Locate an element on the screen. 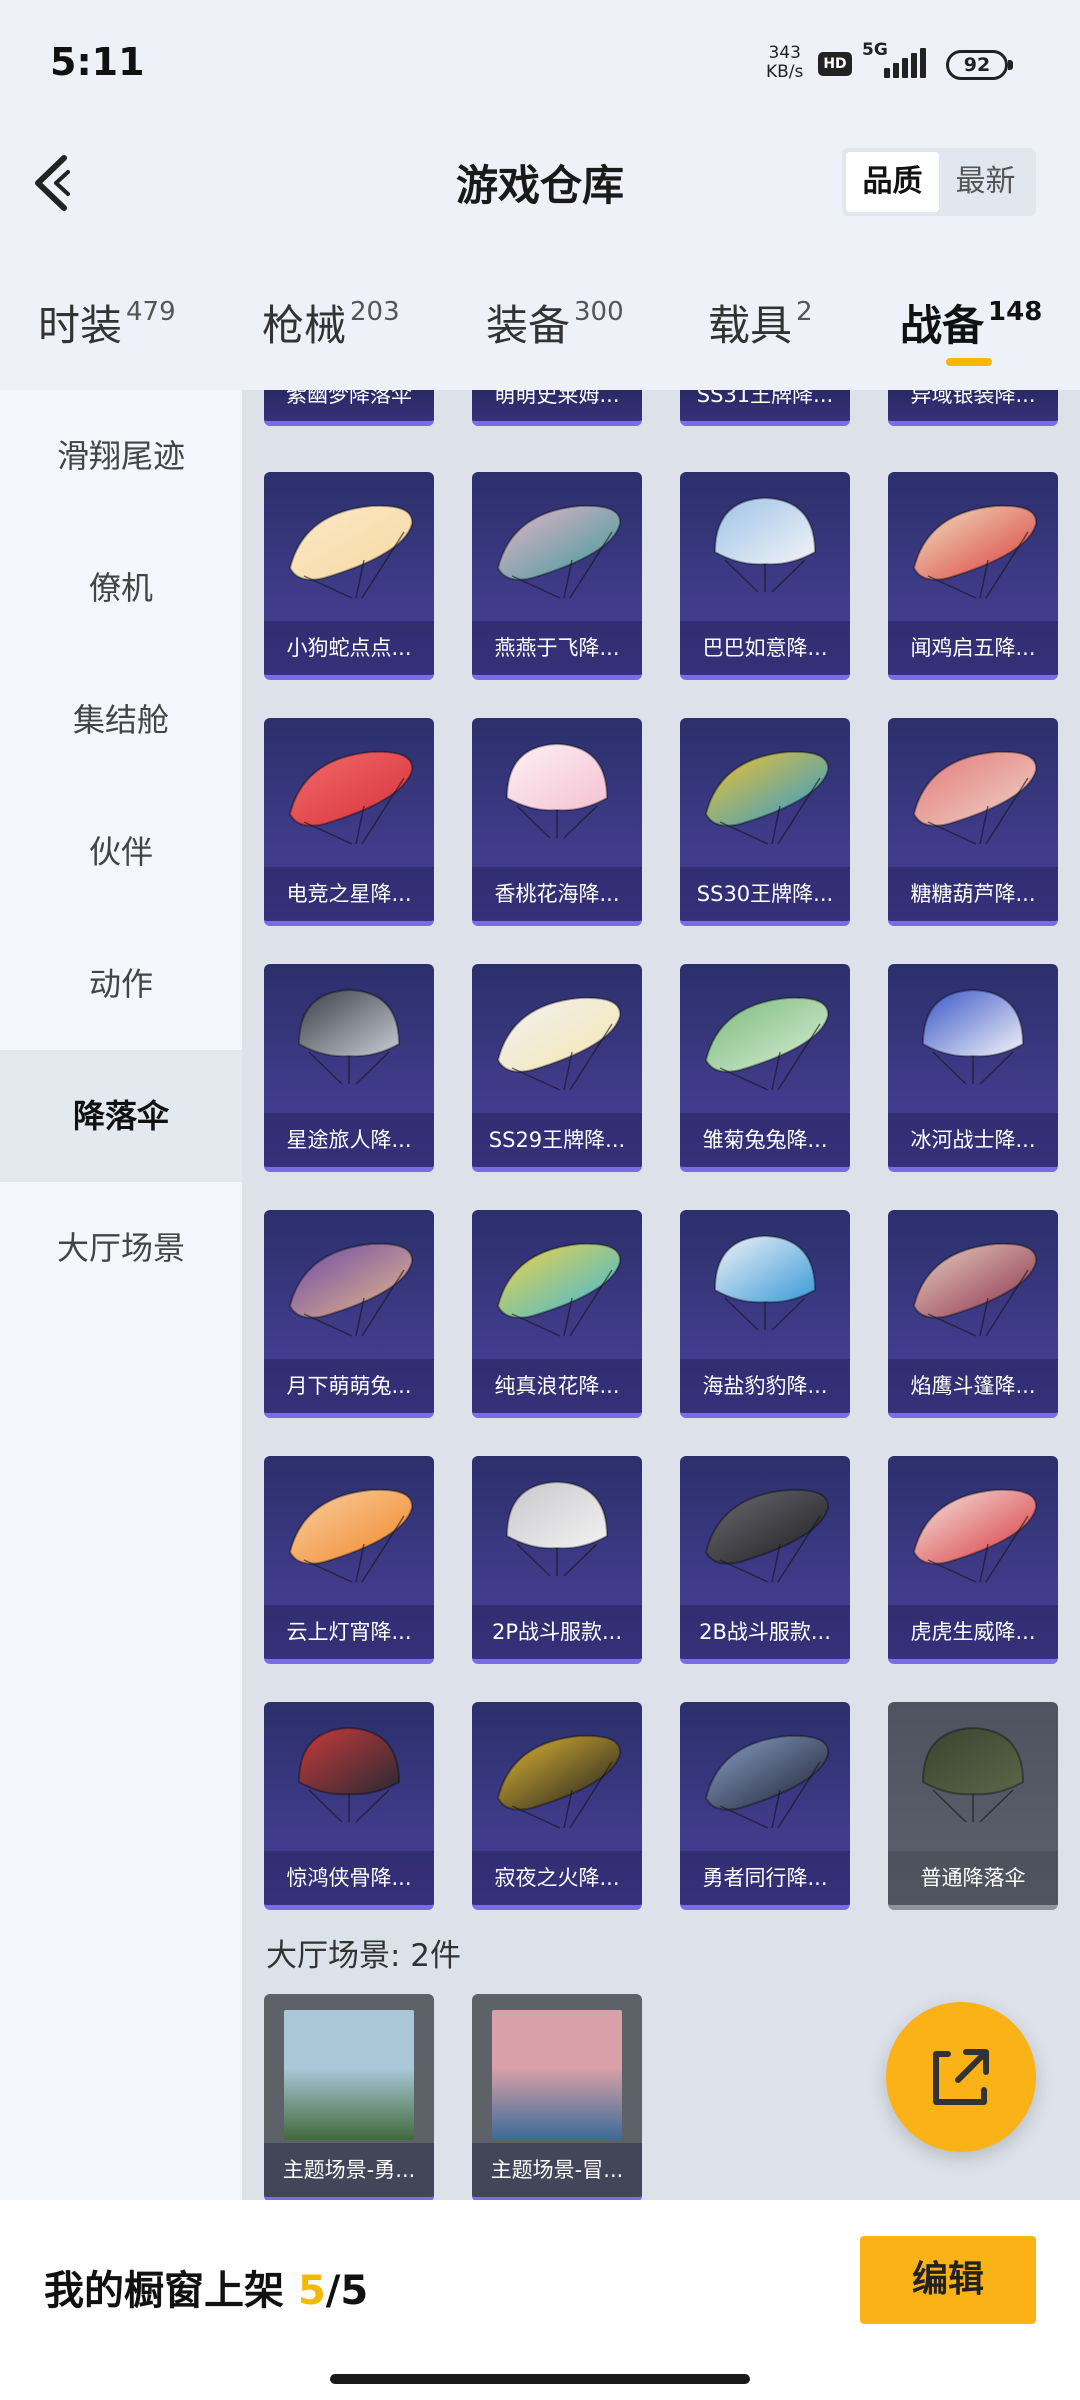  sidebar-item-assembly-pod: 集结舱 is located at coordinates (121, 720).